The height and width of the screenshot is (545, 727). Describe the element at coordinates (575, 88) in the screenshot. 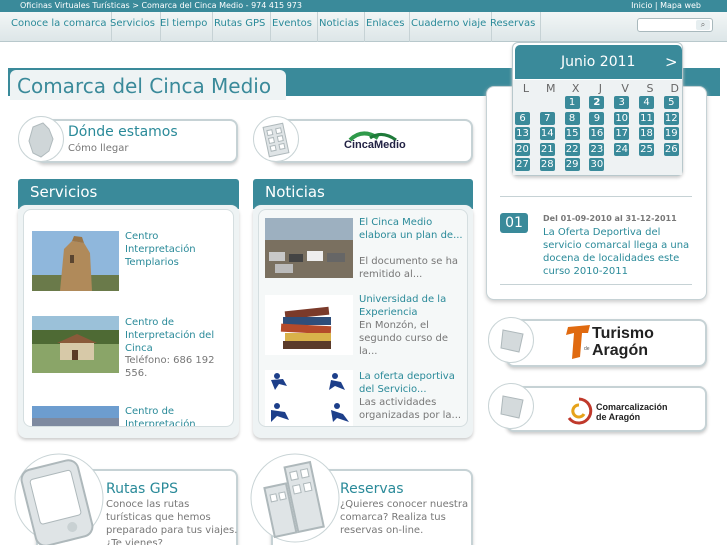

I see `weekday-label: X` at that location.